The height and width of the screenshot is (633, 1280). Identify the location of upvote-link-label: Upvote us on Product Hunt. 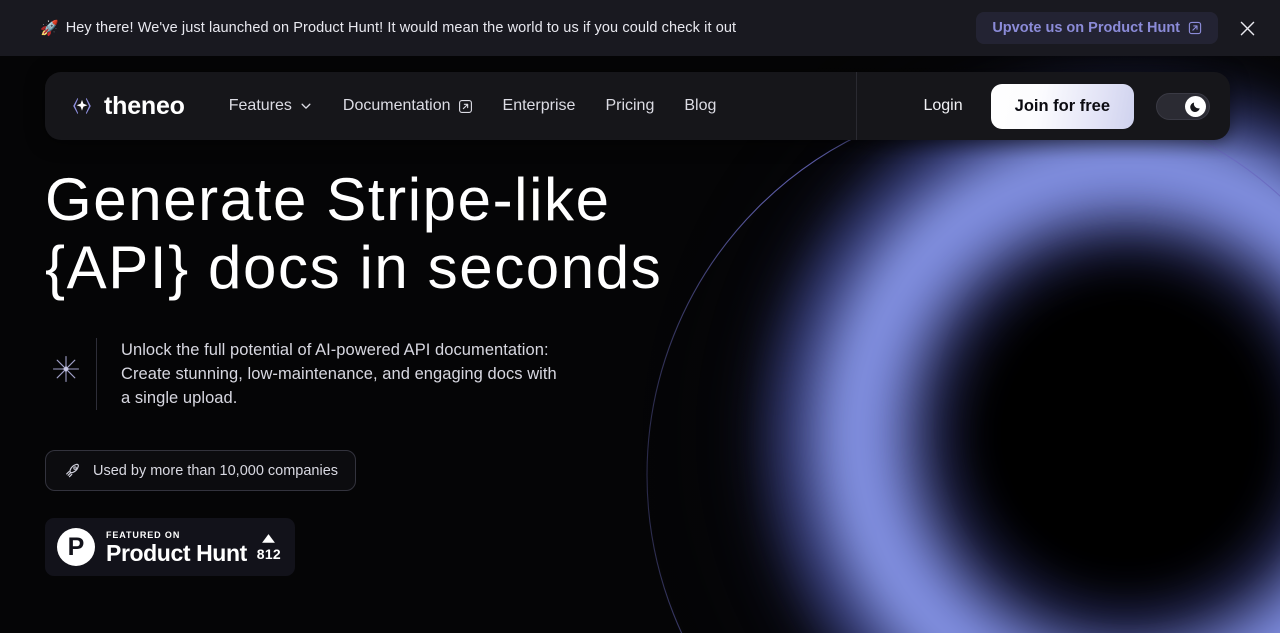
(1086, 28).